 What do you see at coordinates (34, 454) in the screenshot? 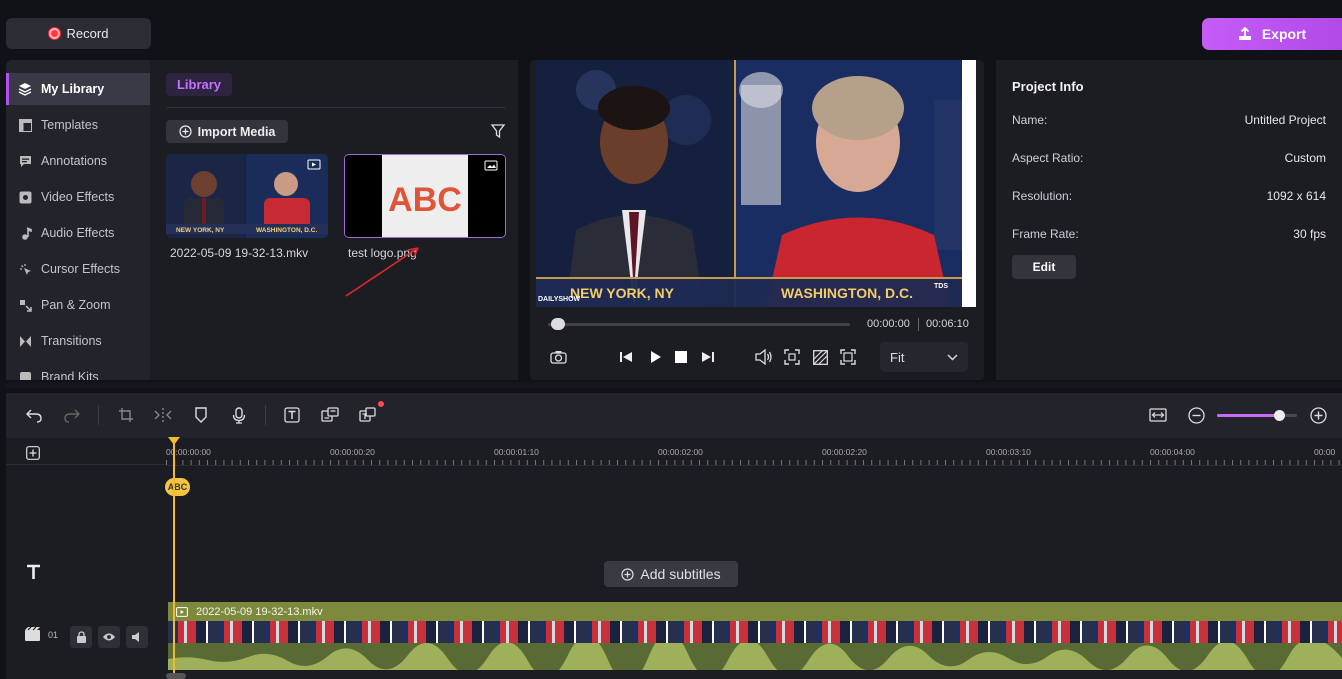
I see `add-track-button` at bounding box center [34, 454].